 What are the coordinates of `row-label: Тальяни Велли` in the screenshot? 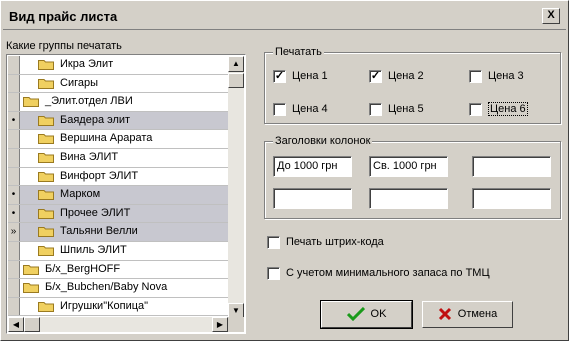 It's located at (99, 231).